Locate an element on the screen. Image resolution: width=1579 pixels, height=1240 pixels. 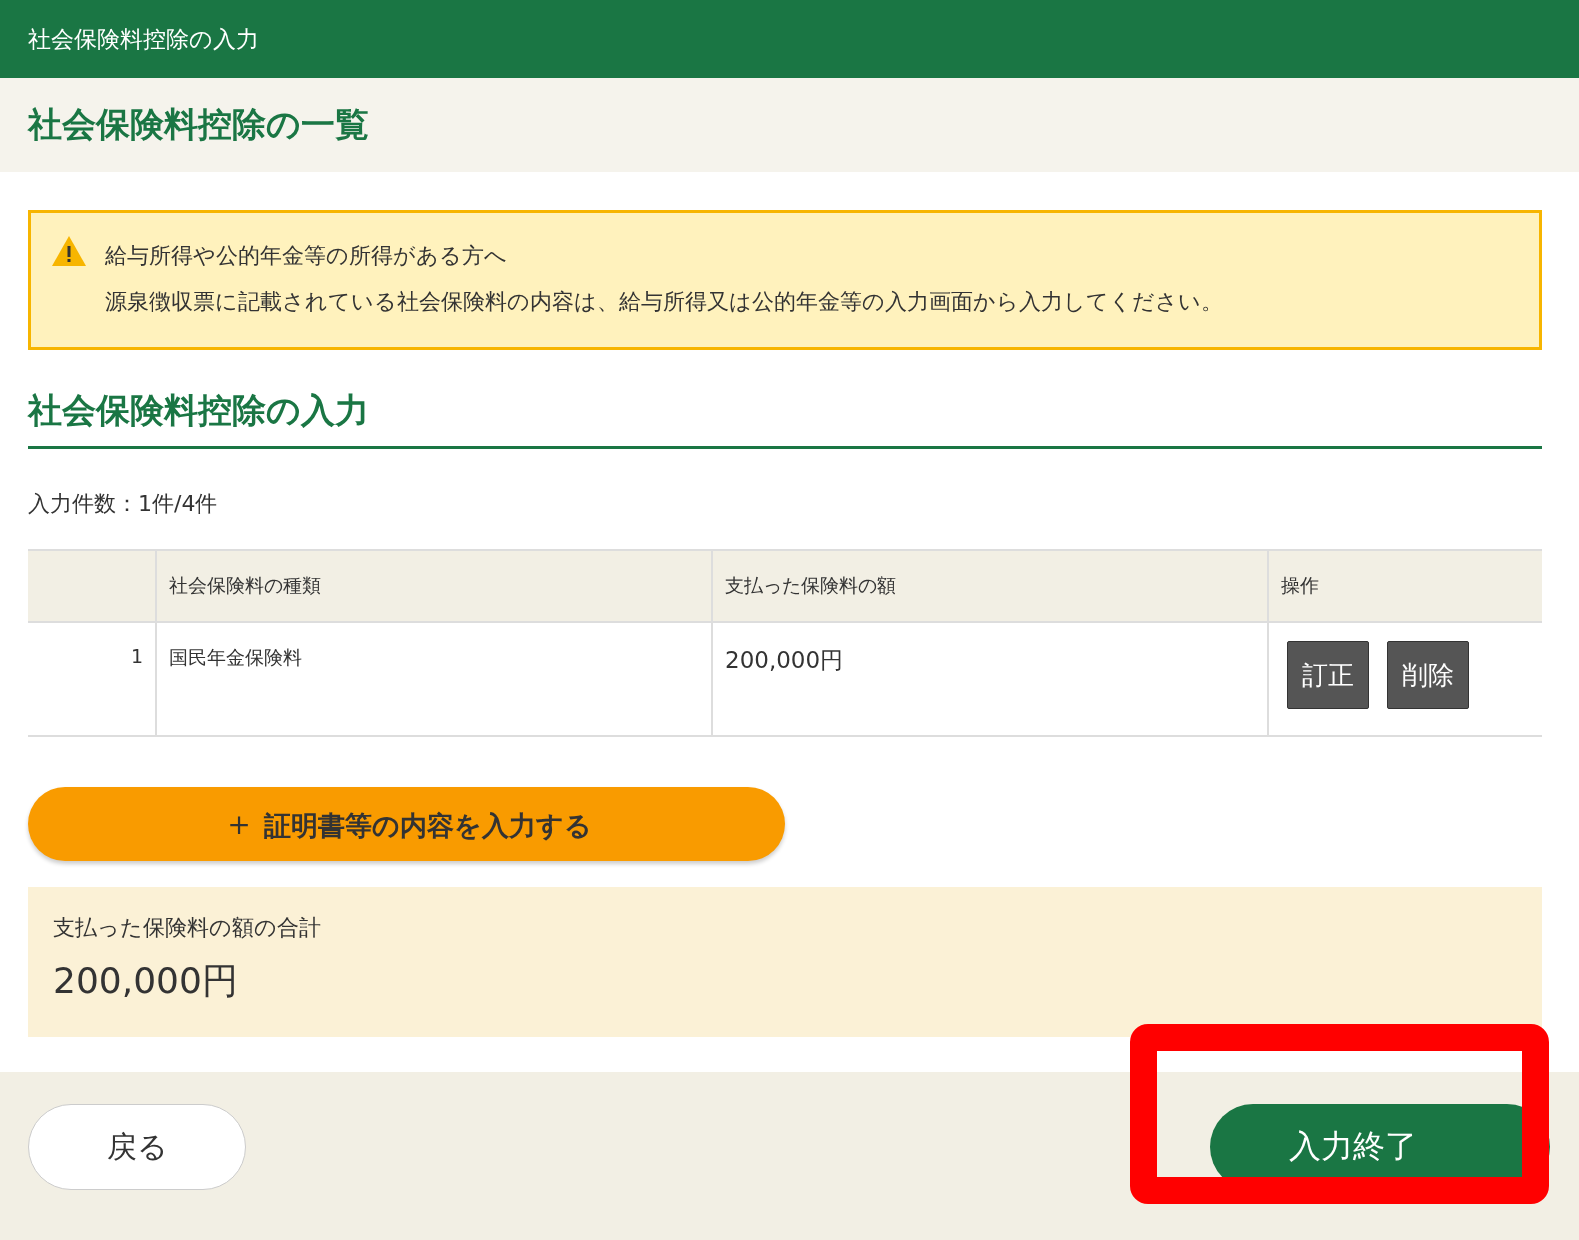
edit-button: 訂正 is located at coordinates (1328, 675).